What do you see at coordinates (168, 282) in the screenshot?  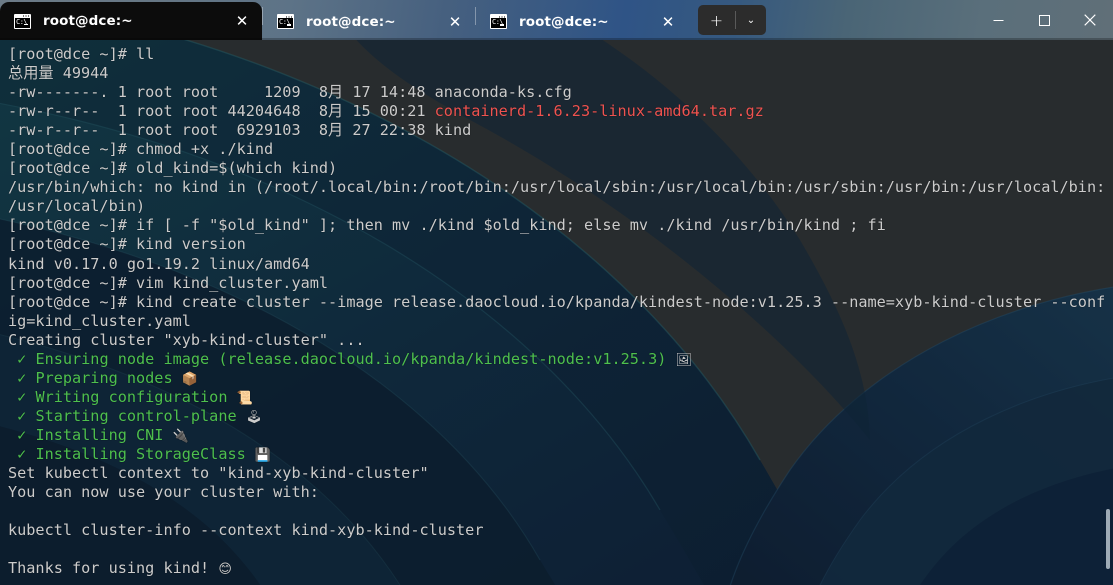 I see `terminal-text: [root@dce ~]# vim kind_cluster.yaml` at bounding box center [168, 282].